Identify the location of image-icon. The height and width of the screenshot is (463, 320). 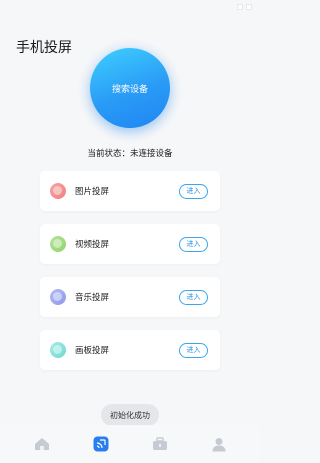
(58, 191).